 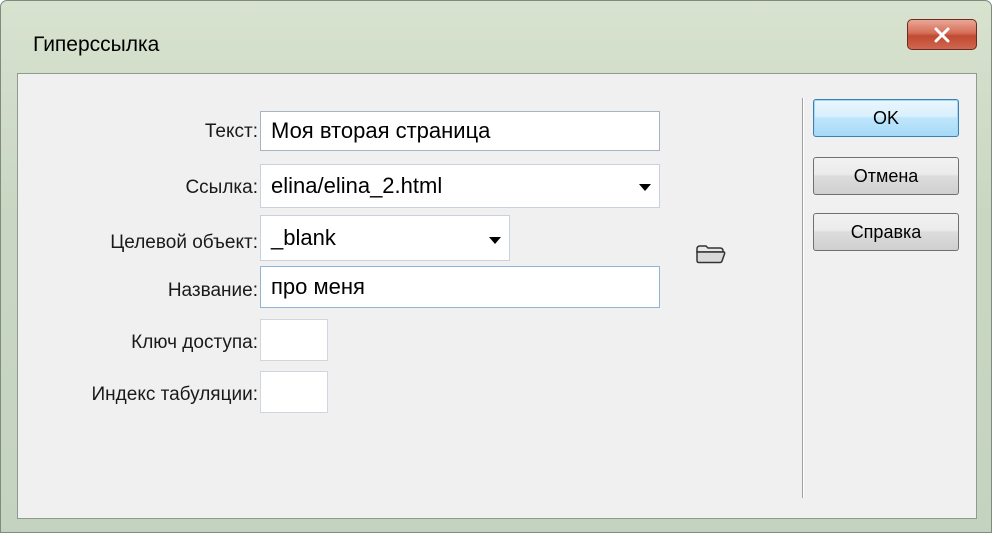 What do you see at coordinates (357, 185) in the screenshot?
I see `link-value: elina/elina_2.html` at bounding box center [357, 185].